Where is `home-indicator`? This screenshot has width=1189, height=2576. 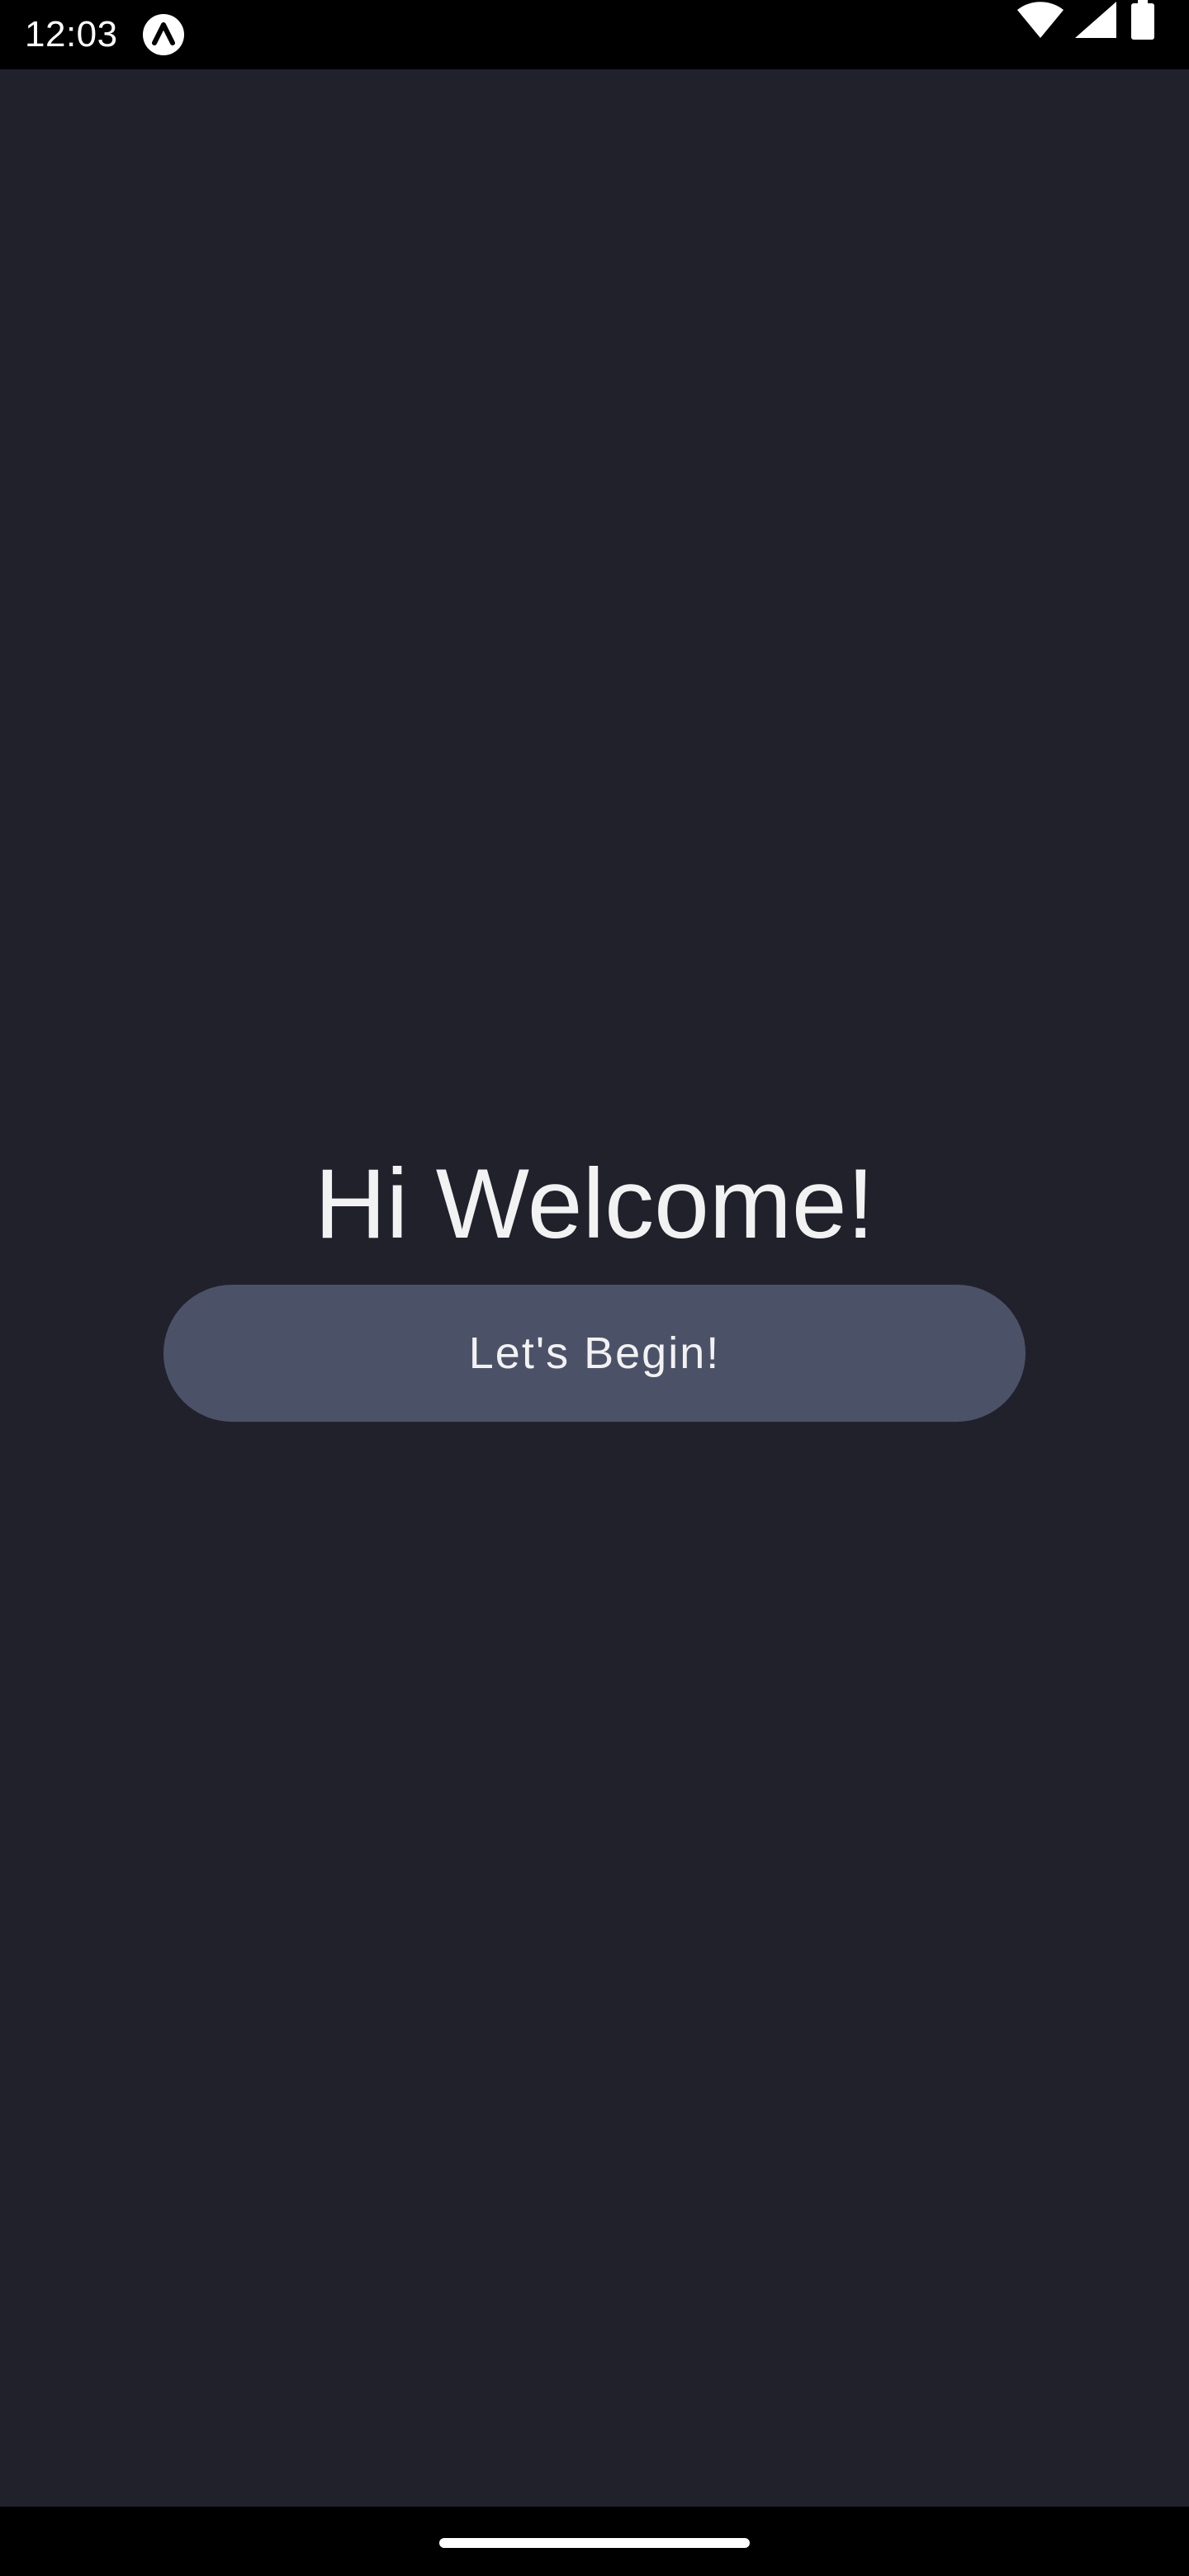 home-indicator is located at coordinates (594, 2543).